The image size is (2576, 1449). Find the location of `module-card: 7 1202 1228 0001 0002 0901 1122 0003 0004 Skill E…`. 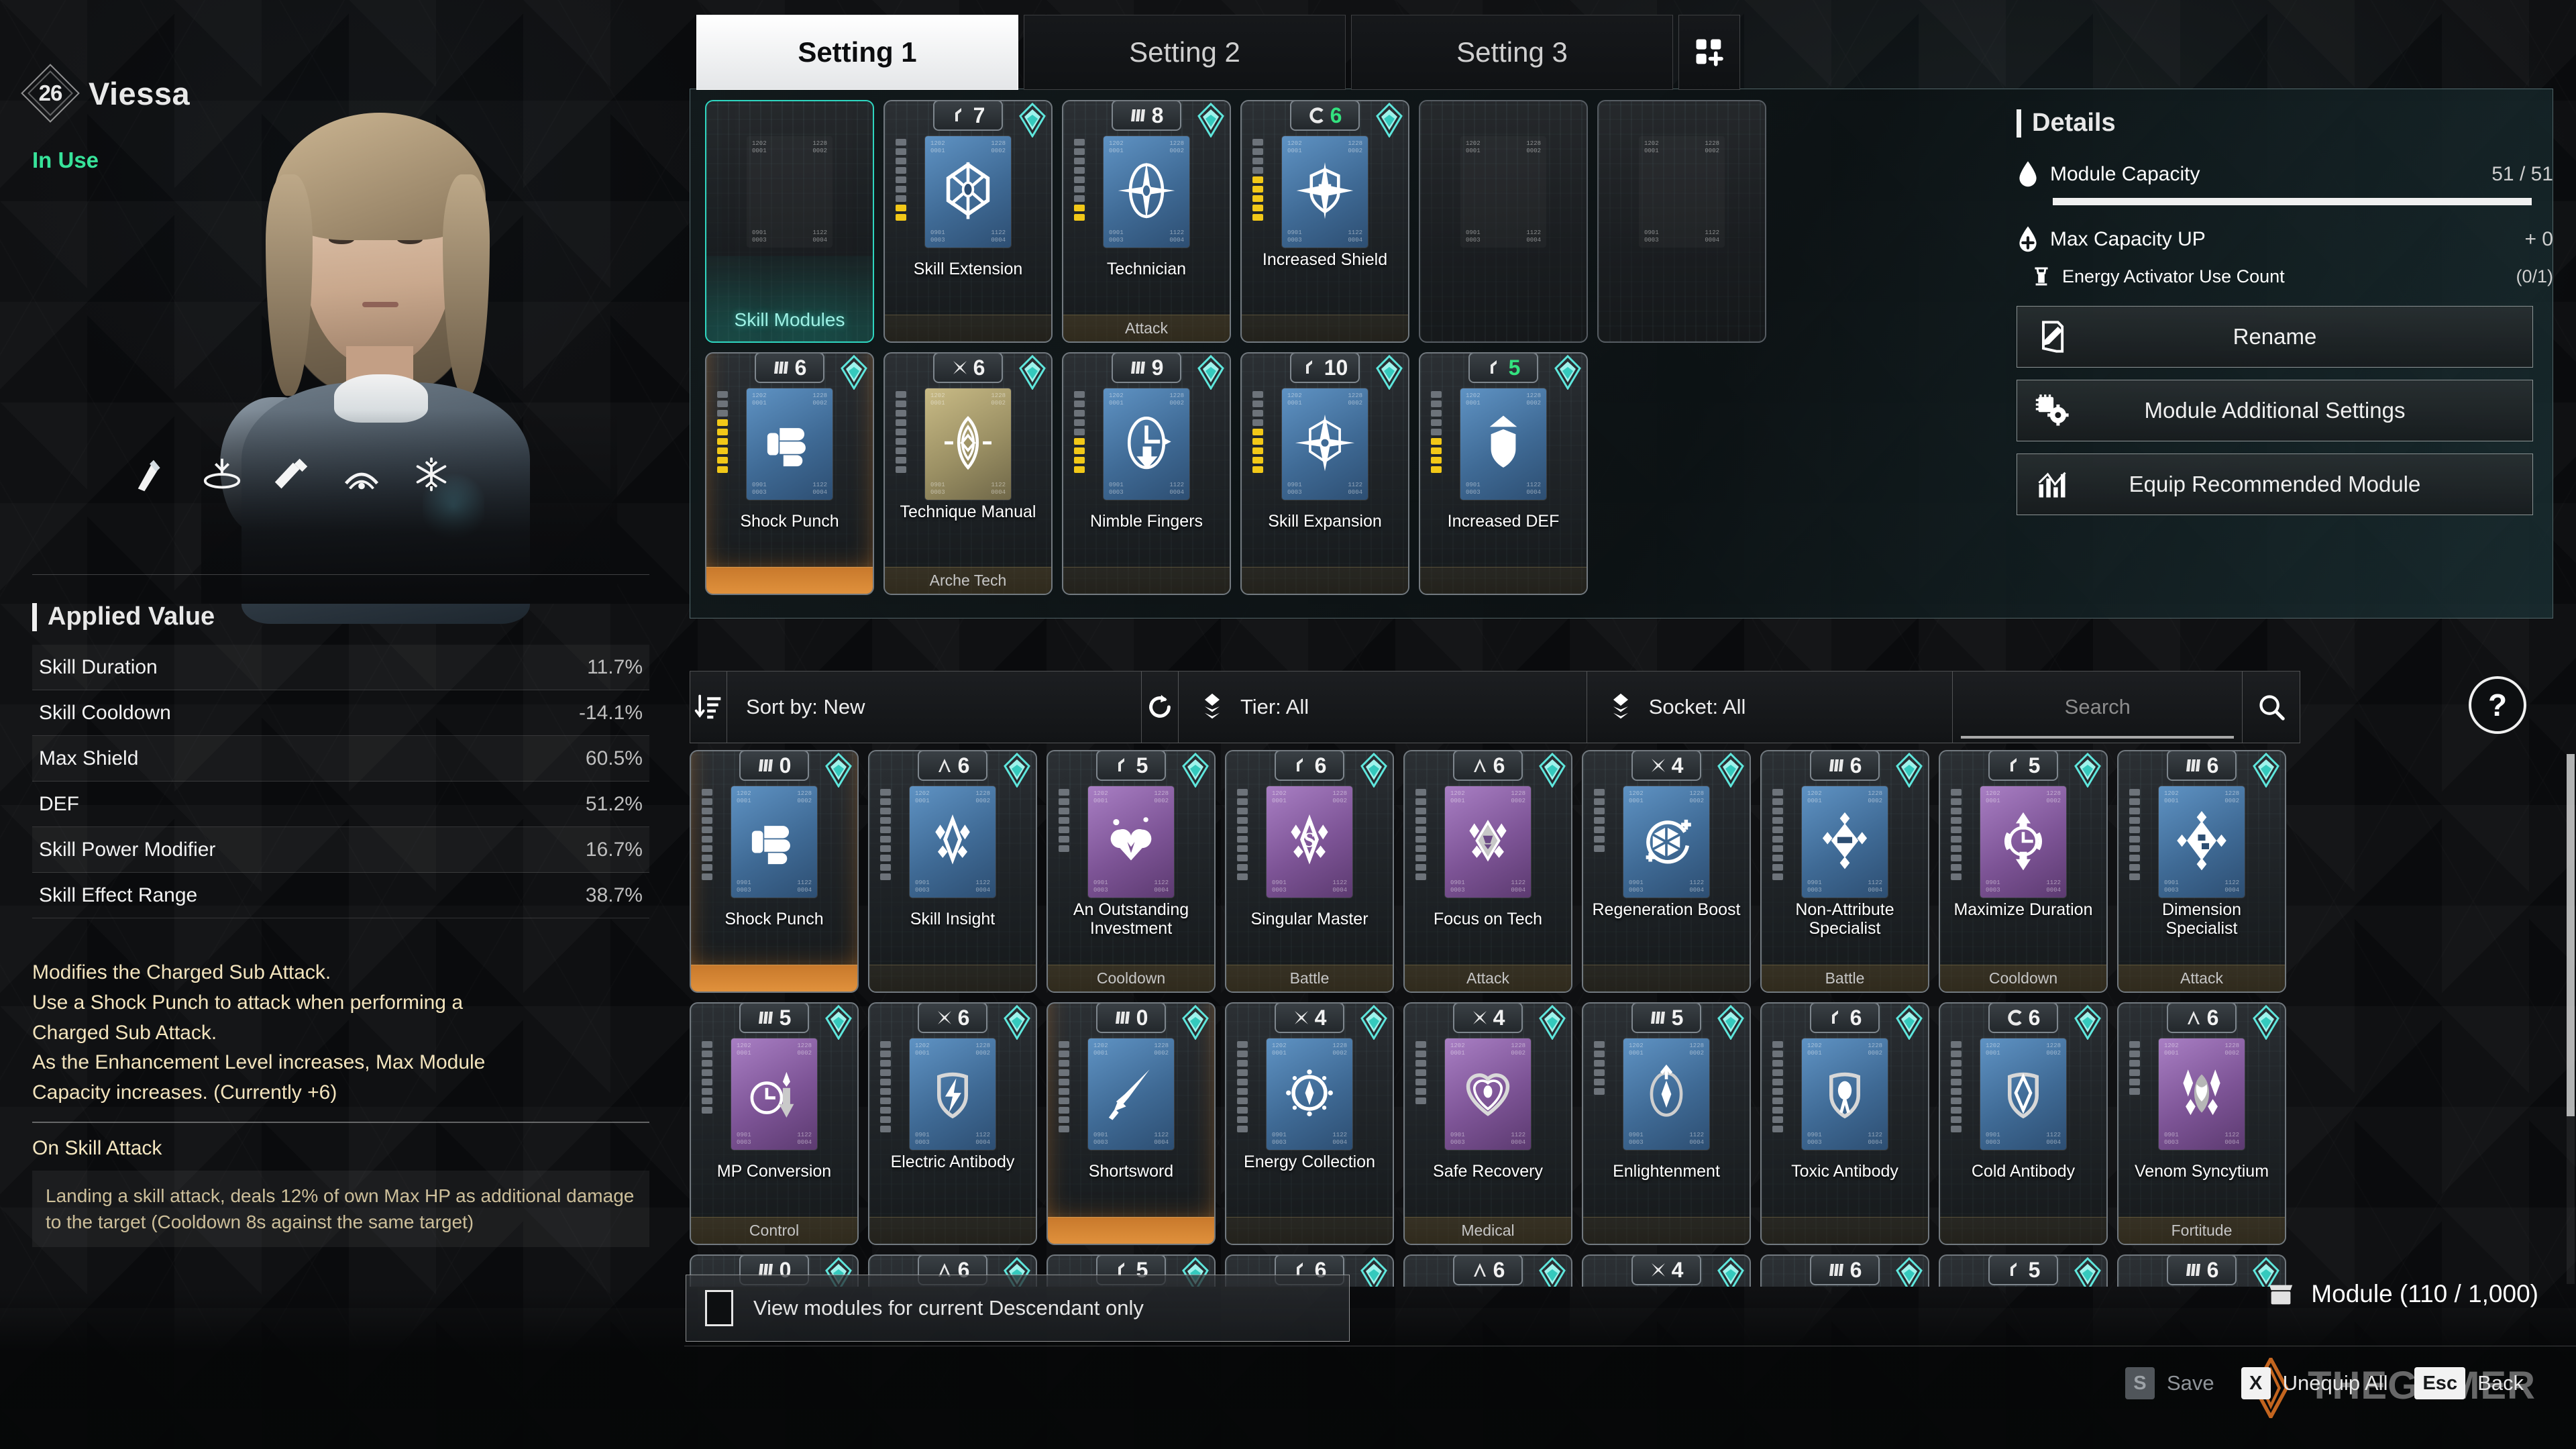

module-card: 7 1202 1228 0001 0002 0901 1122 0003 0004 Skill E… is located at coordinates (968, 221).